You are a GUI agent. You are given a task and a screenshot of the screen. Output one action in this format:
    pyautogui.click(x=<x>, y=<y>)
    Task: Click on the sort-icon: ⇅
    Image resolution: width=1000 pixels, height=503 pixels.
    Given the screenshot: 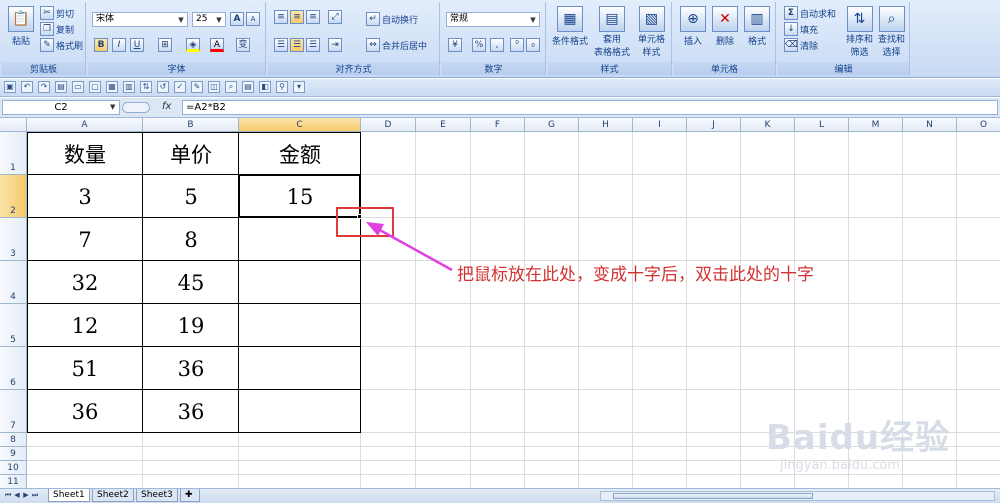 What is the action you would take?
    pyautogui.click(x=146, y=87)
    